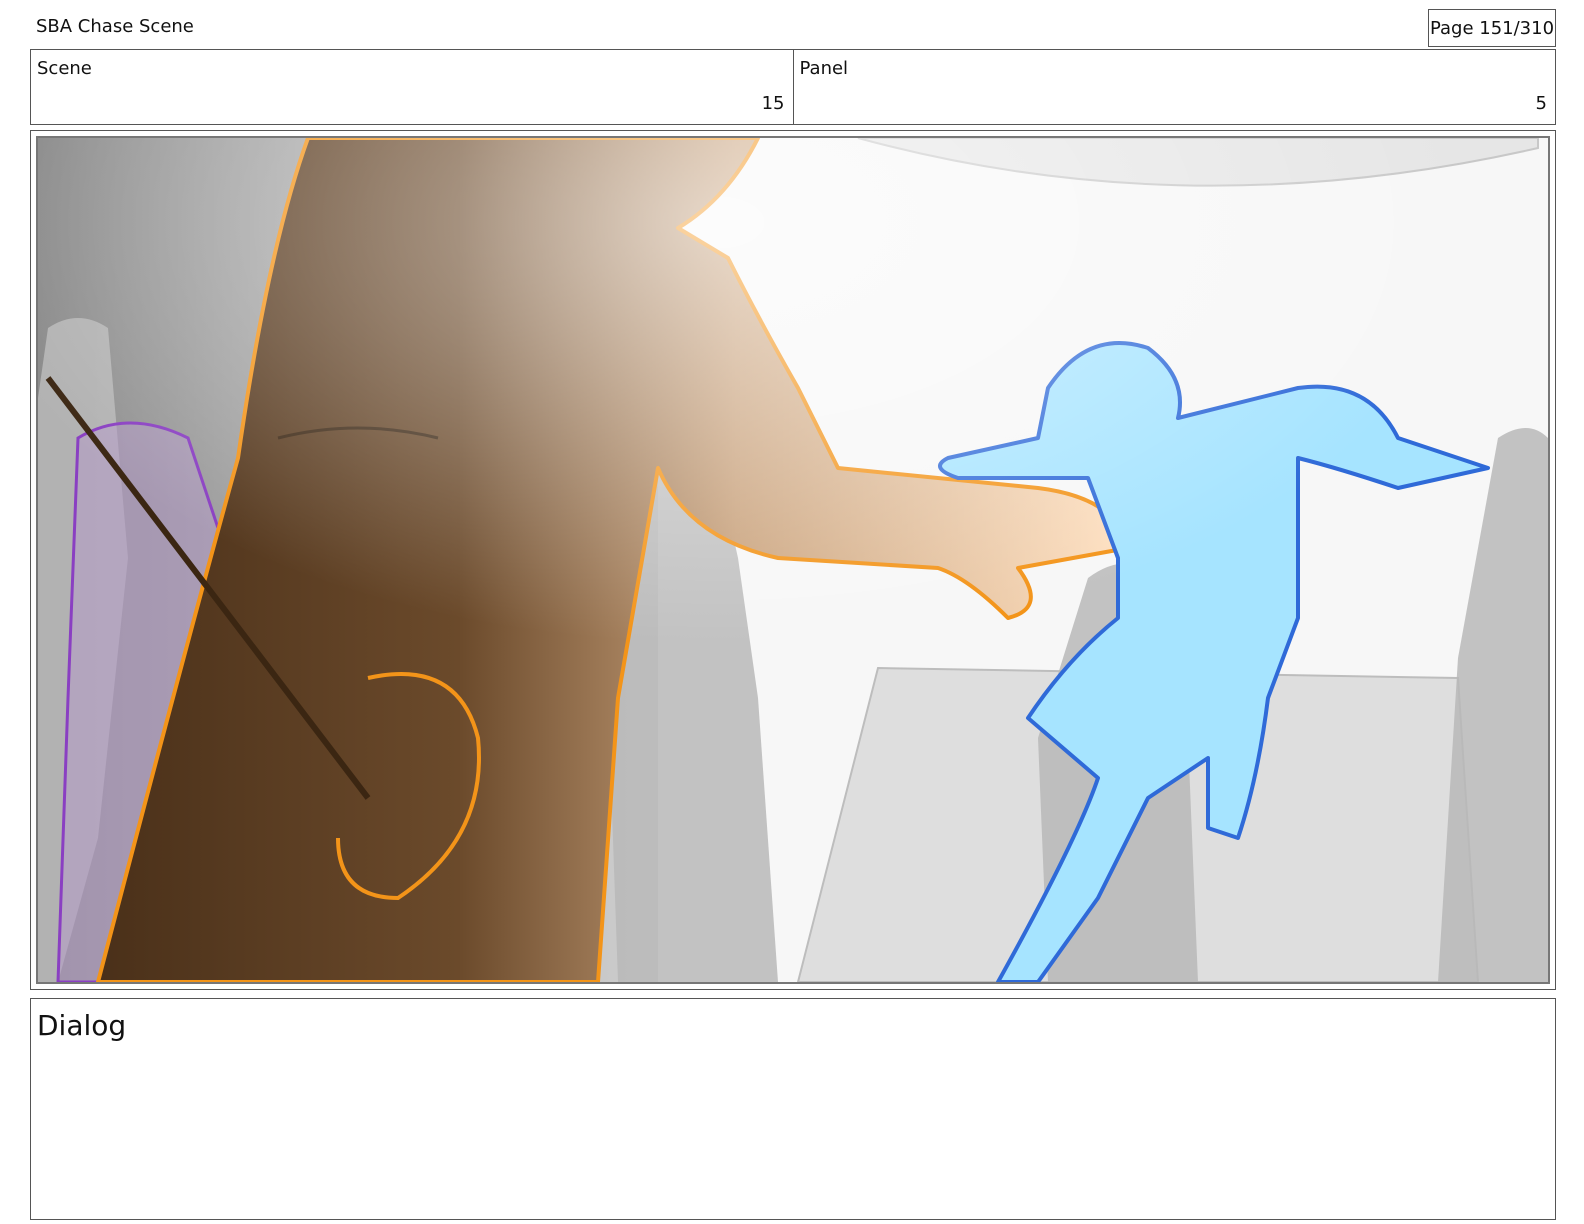 The height and width of the screenshot is (1224, 1584). Describe the element at coordinates (1174, 87) in the screenshot. I see `panel-cell: Panel 5` at that location.